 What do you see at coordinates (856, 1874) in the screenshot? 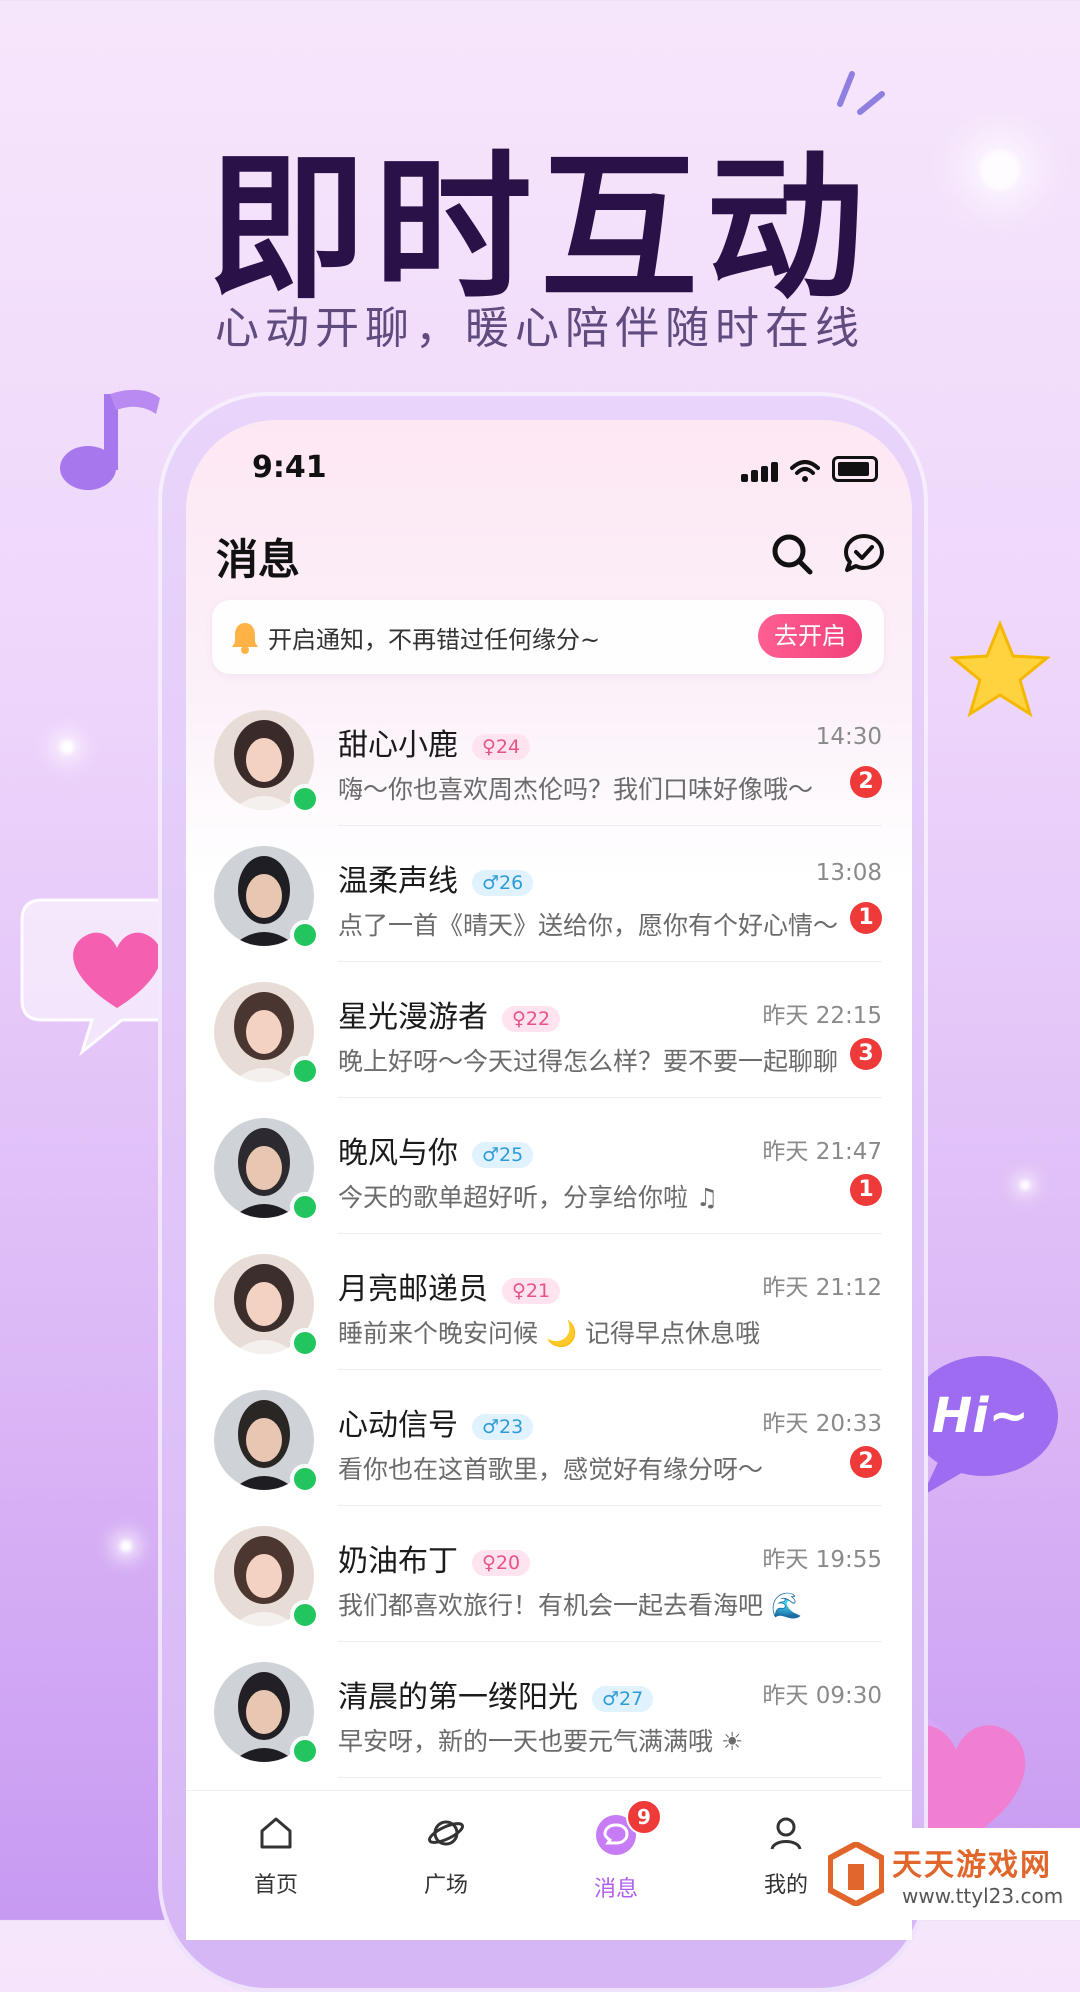
I see `watermark-logo-icon` at bounding box center [856, 1874].